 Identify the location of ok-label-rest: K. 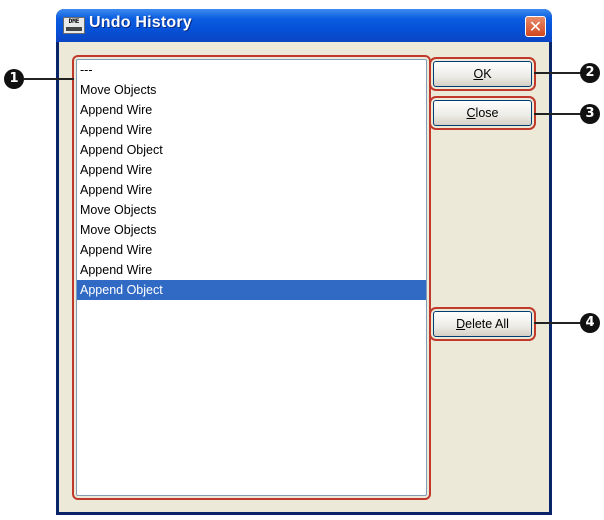
(487, 74).